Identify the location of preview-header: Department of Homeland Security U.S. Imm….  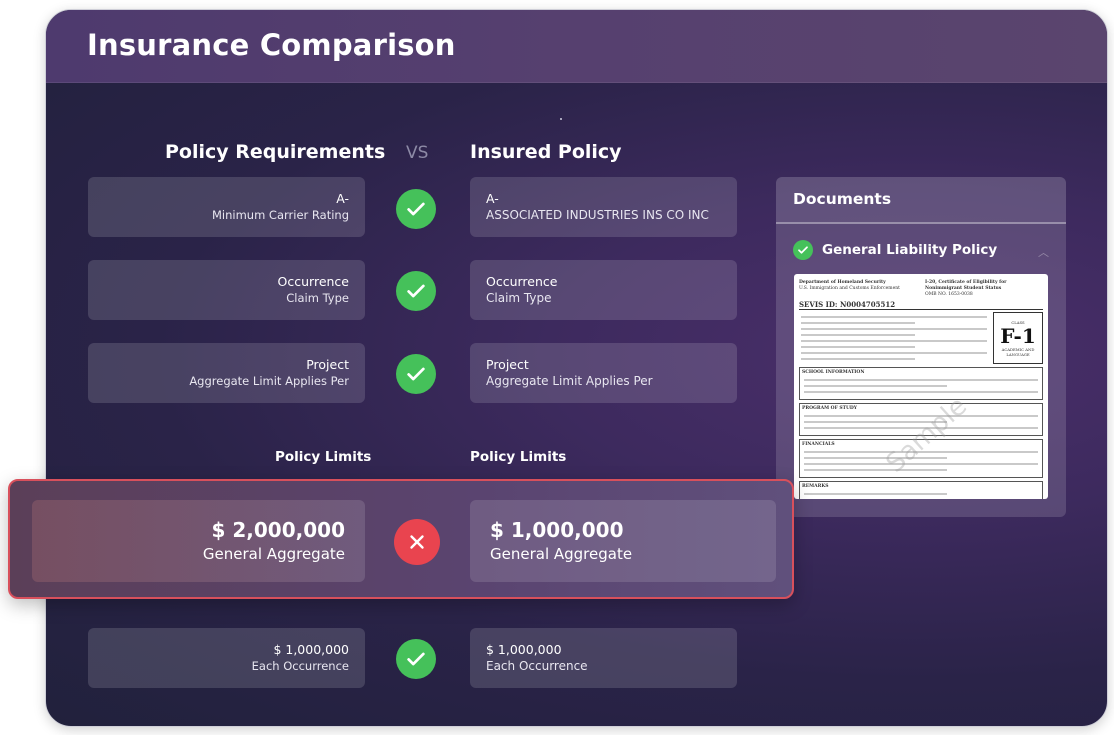
(921, 289).